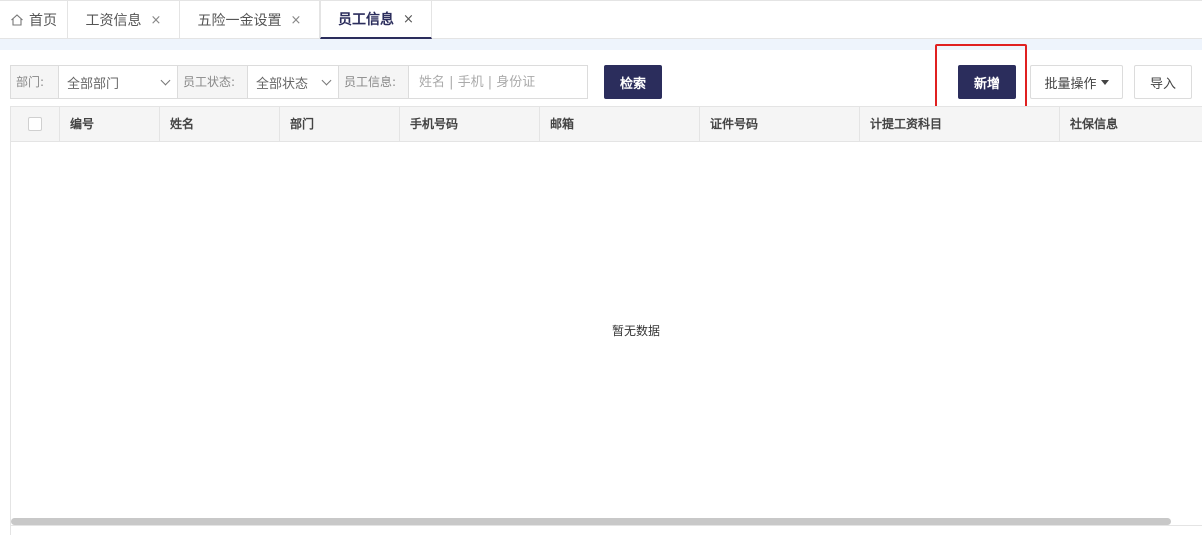 The width and height of the screenshot is (1202, 535). What do you see at coordinates (498, 82) in the screenshot?
I see `employee-info-search-input` at bounding box center [498, 82].